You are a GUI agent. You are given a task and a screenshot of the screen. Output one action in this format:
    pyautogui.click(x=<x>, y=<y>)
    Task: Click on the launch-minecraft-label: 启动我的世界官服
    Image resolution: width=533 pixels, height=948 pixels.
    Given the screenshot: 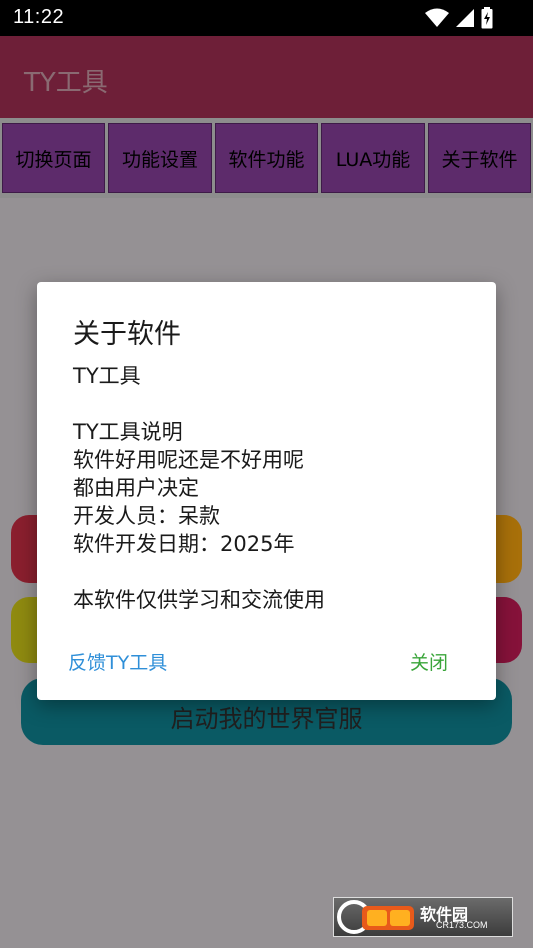 What is the action you would take?
    pyautogui.click(x=266, y=719)
    